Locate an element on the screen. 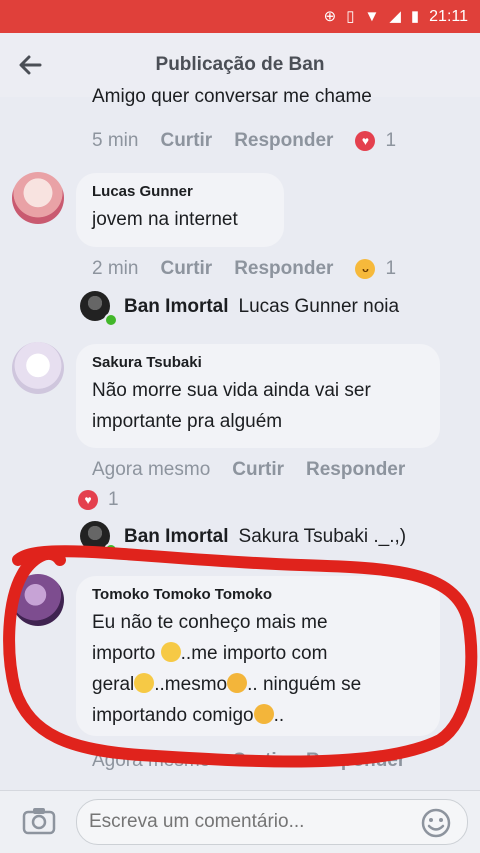  comment-author: Sakura Tsubaki is located at coordinates (258, 362).